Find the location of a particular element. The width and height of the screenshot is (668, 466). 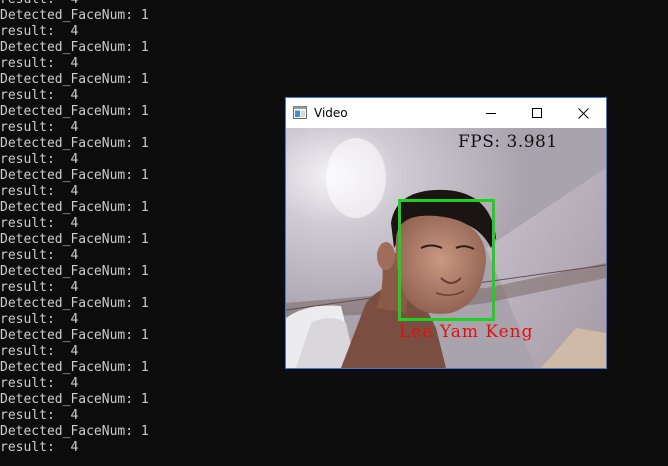

window-titlebar: Video is located at coordinates (446, 113).